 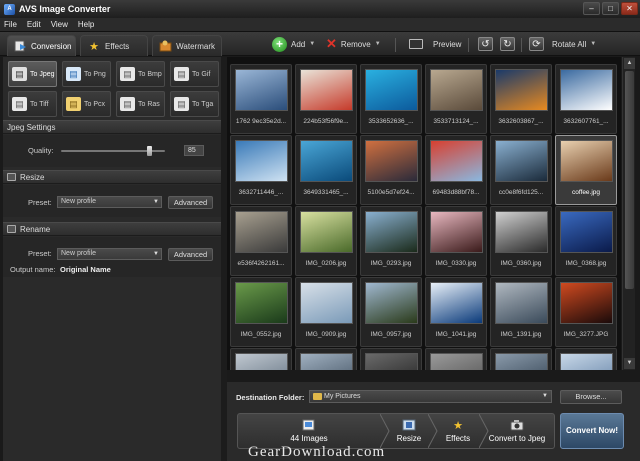 I want to click on gallery-thumbnail: IMG_0957.jpg, so click(x=391, y=312).